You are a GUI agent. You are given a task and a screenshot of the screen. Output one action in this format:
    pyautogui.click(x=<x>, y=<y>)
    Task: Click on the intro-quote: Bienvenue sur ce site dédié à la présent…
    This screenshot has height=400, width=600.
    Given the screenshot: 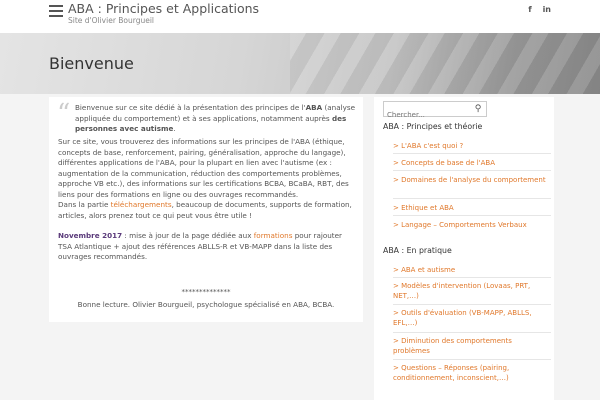 What is the action you would take?
    pyautogui.click(x=216, y=119)
    